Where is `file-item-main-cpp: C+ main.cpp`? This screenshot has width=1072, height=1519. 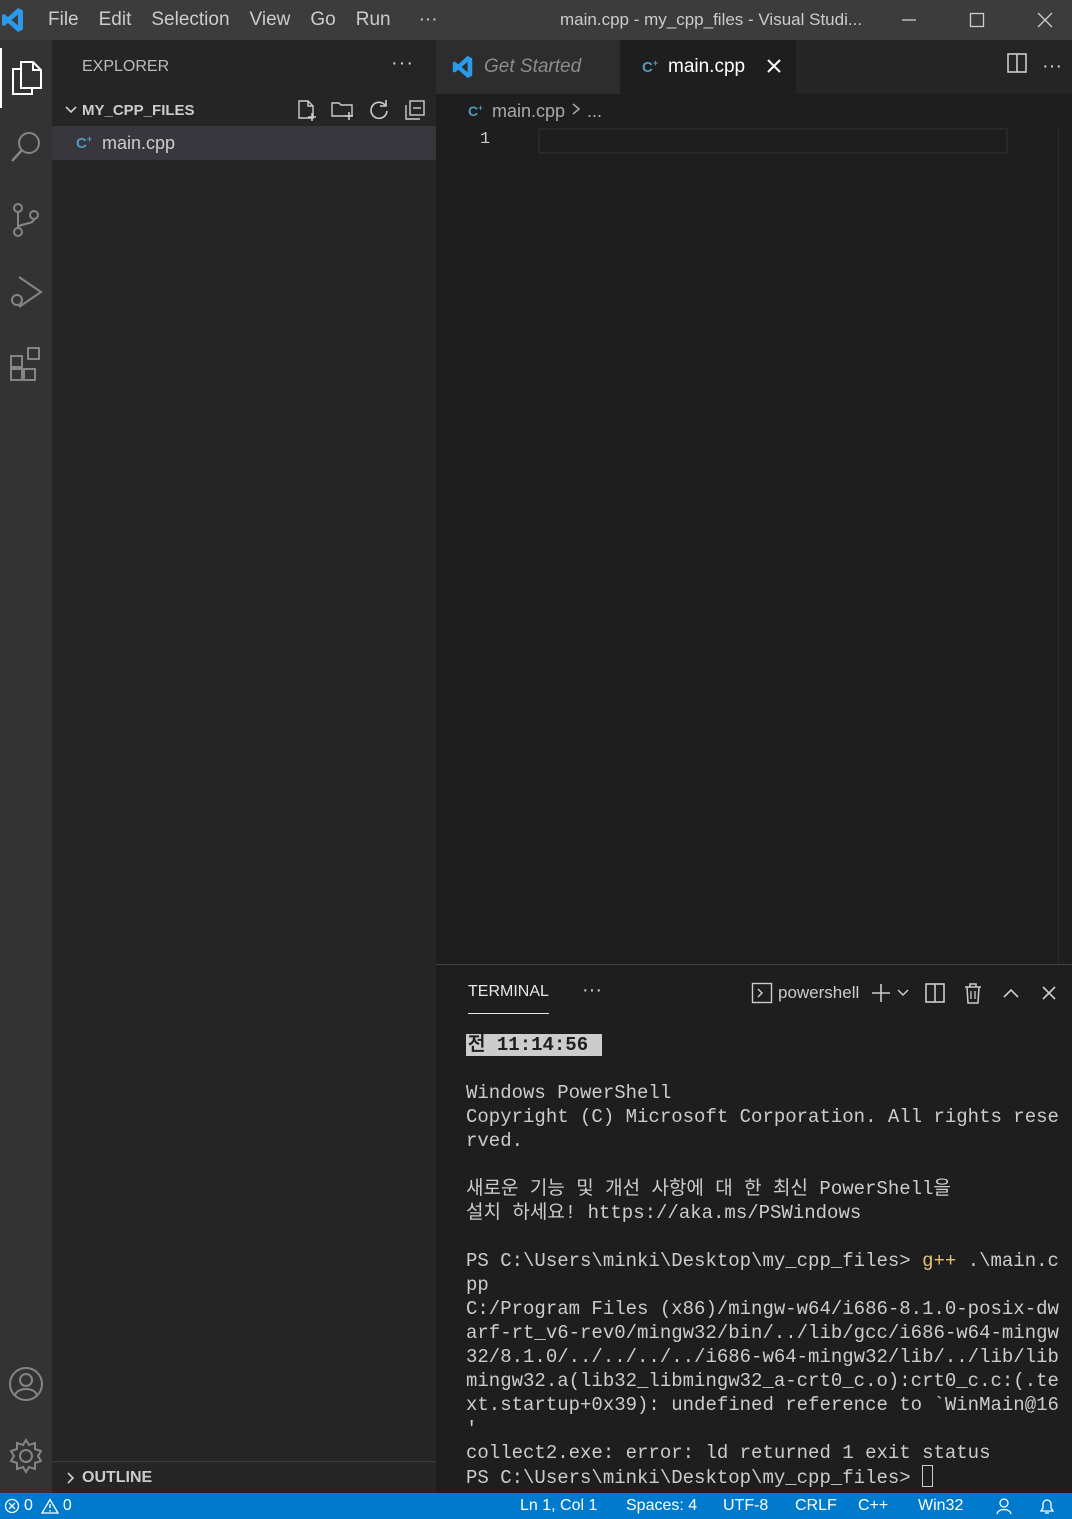
file-item-main-cpp: C+ main.cpp is located at coordinates (244, 143).